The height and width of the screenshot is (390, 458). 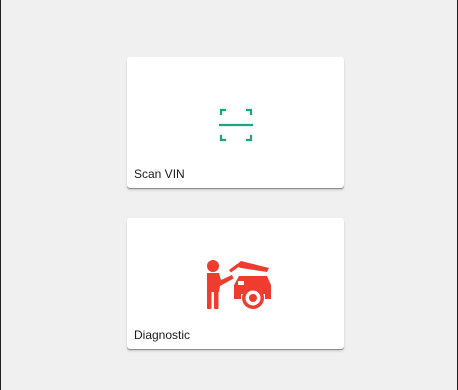 What do you see at coordinates (236, 127) in the screenshot?
I see `scan-frame-icon` at bounding box center [236, 127].